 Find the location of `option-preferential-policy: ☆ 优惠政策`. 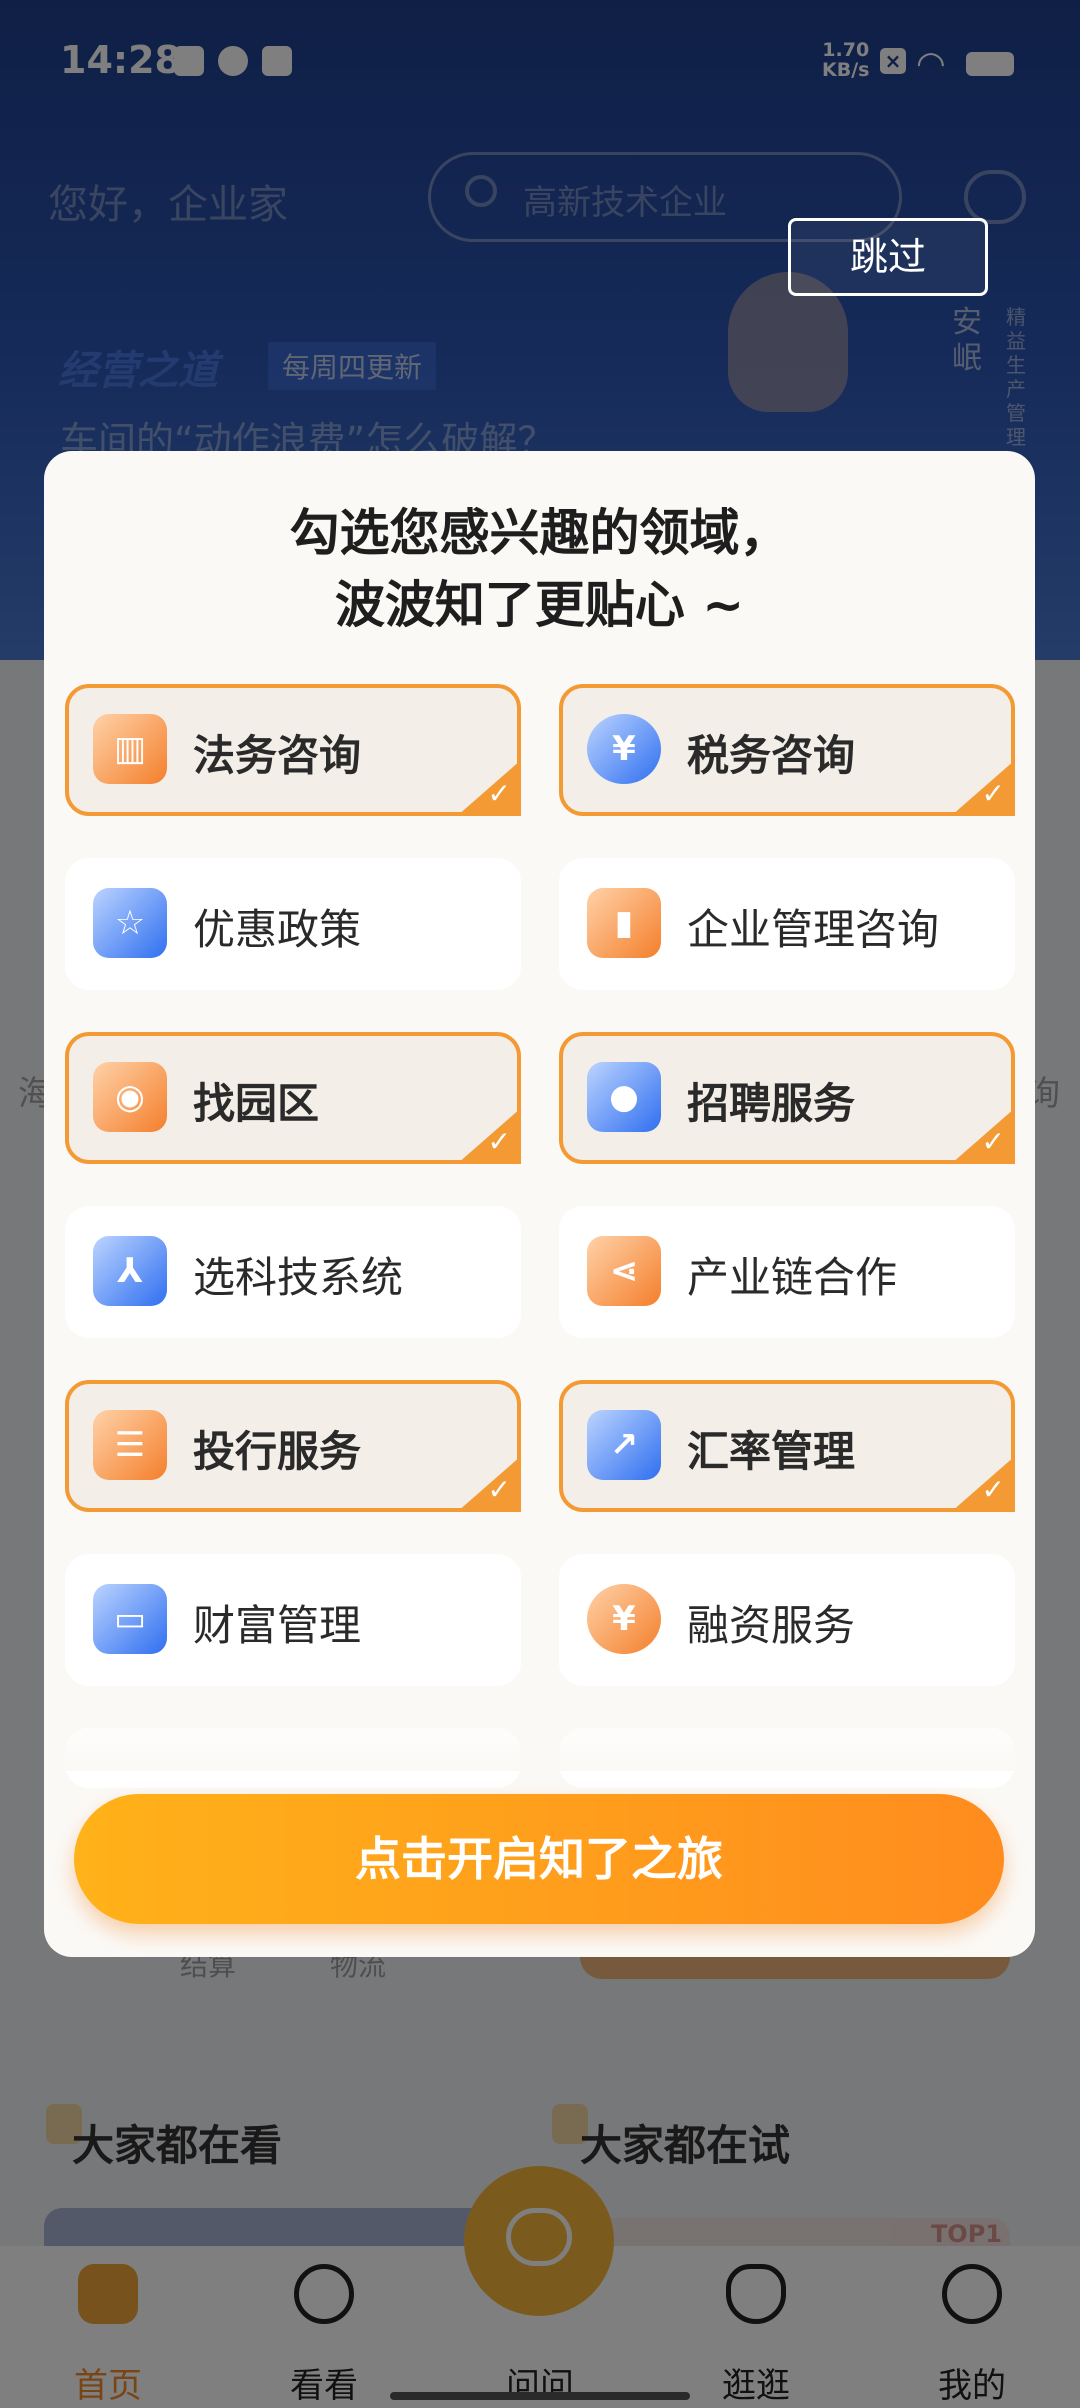

option-preferential-policy: ☆ 优惠政策 is located at coordinates (293, 924).